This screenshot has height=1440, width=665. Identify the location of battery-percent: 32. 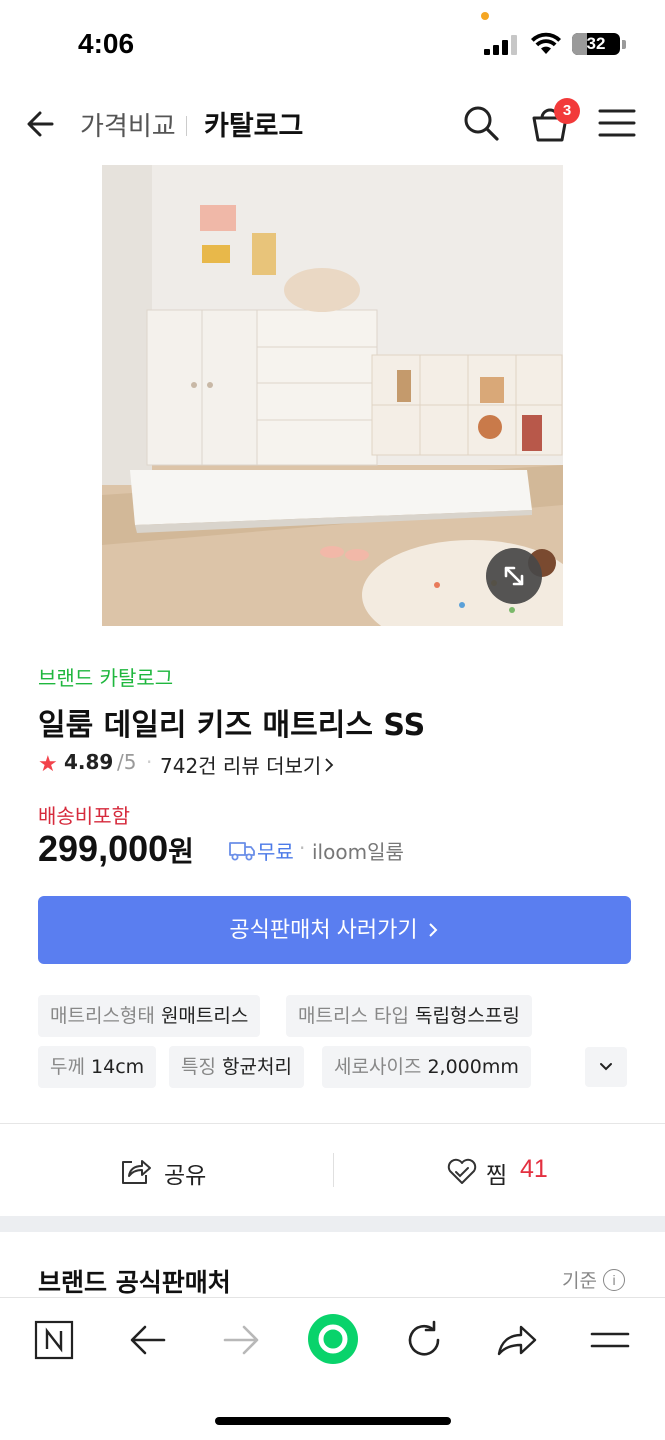
(596, 43).